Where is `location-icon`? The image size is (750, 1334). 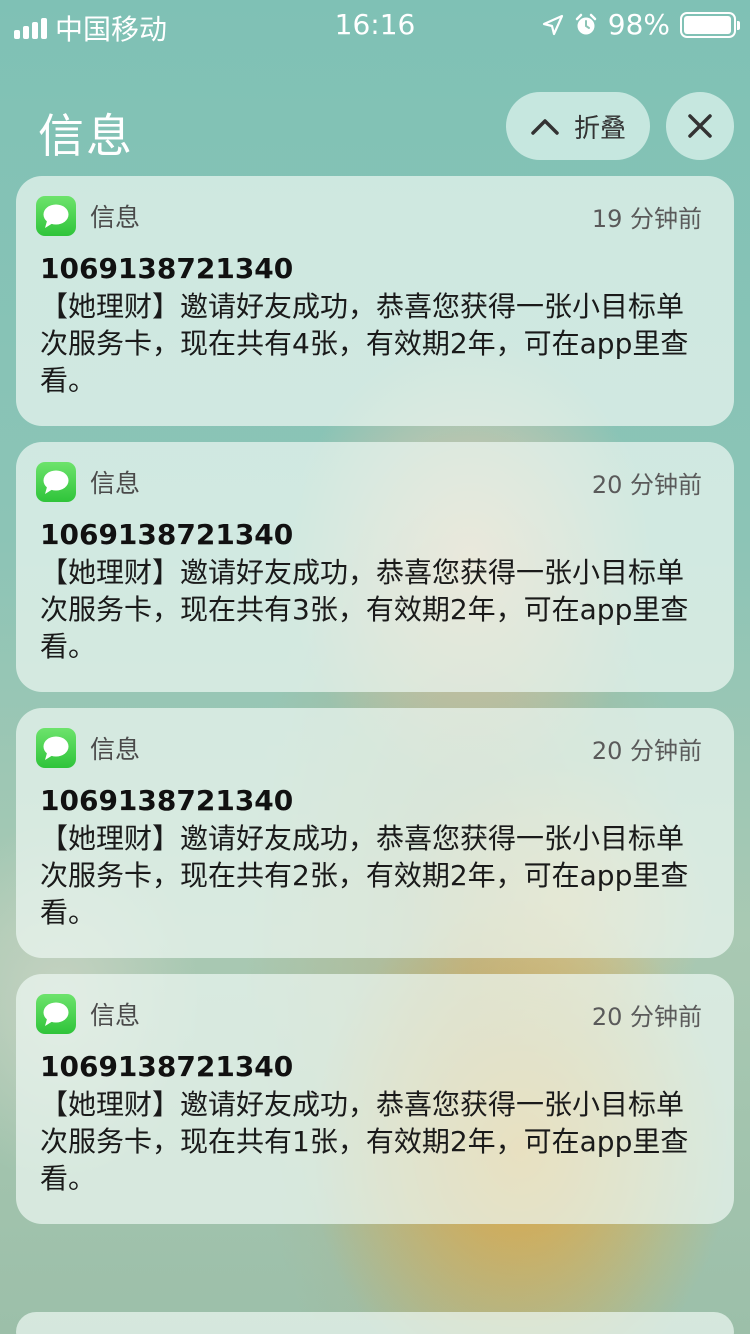 location-icon is located at coordinates (552, 24).